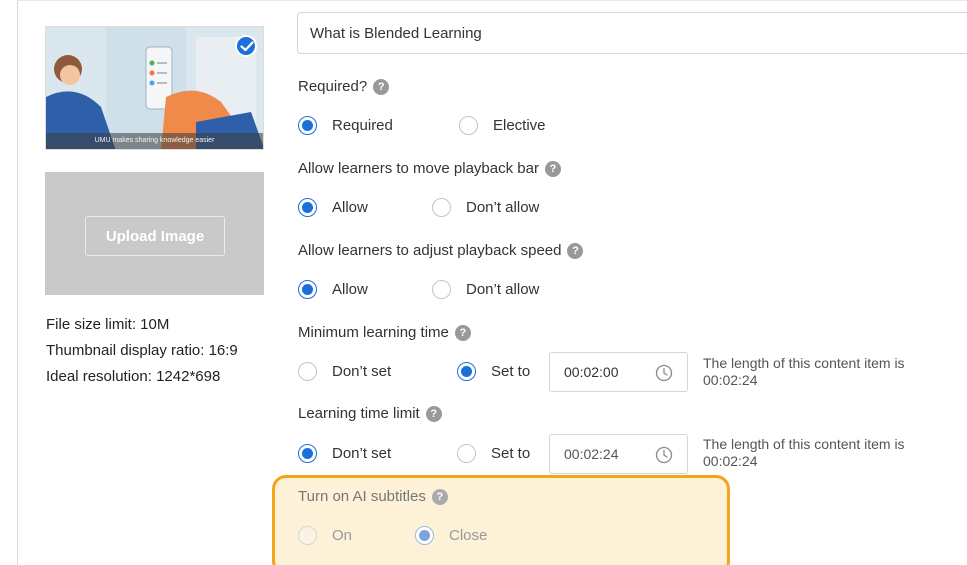 Image resolution: width=967 pixels, height=565 pixels. I want to click on option-label: Close, so click(468, 535).